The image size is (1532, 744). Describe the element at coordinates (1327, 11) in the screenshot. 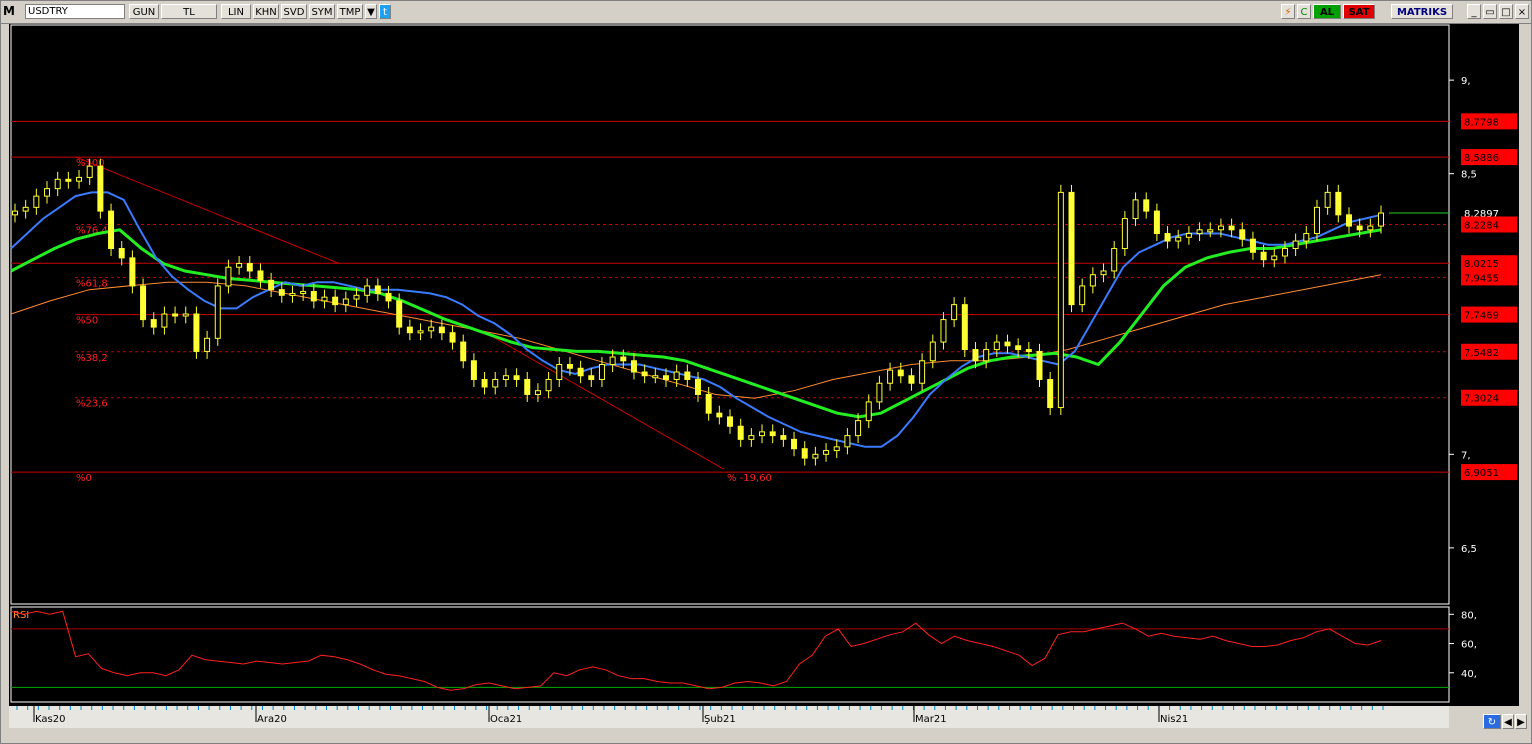

I see `buy-button: AL` at that location.